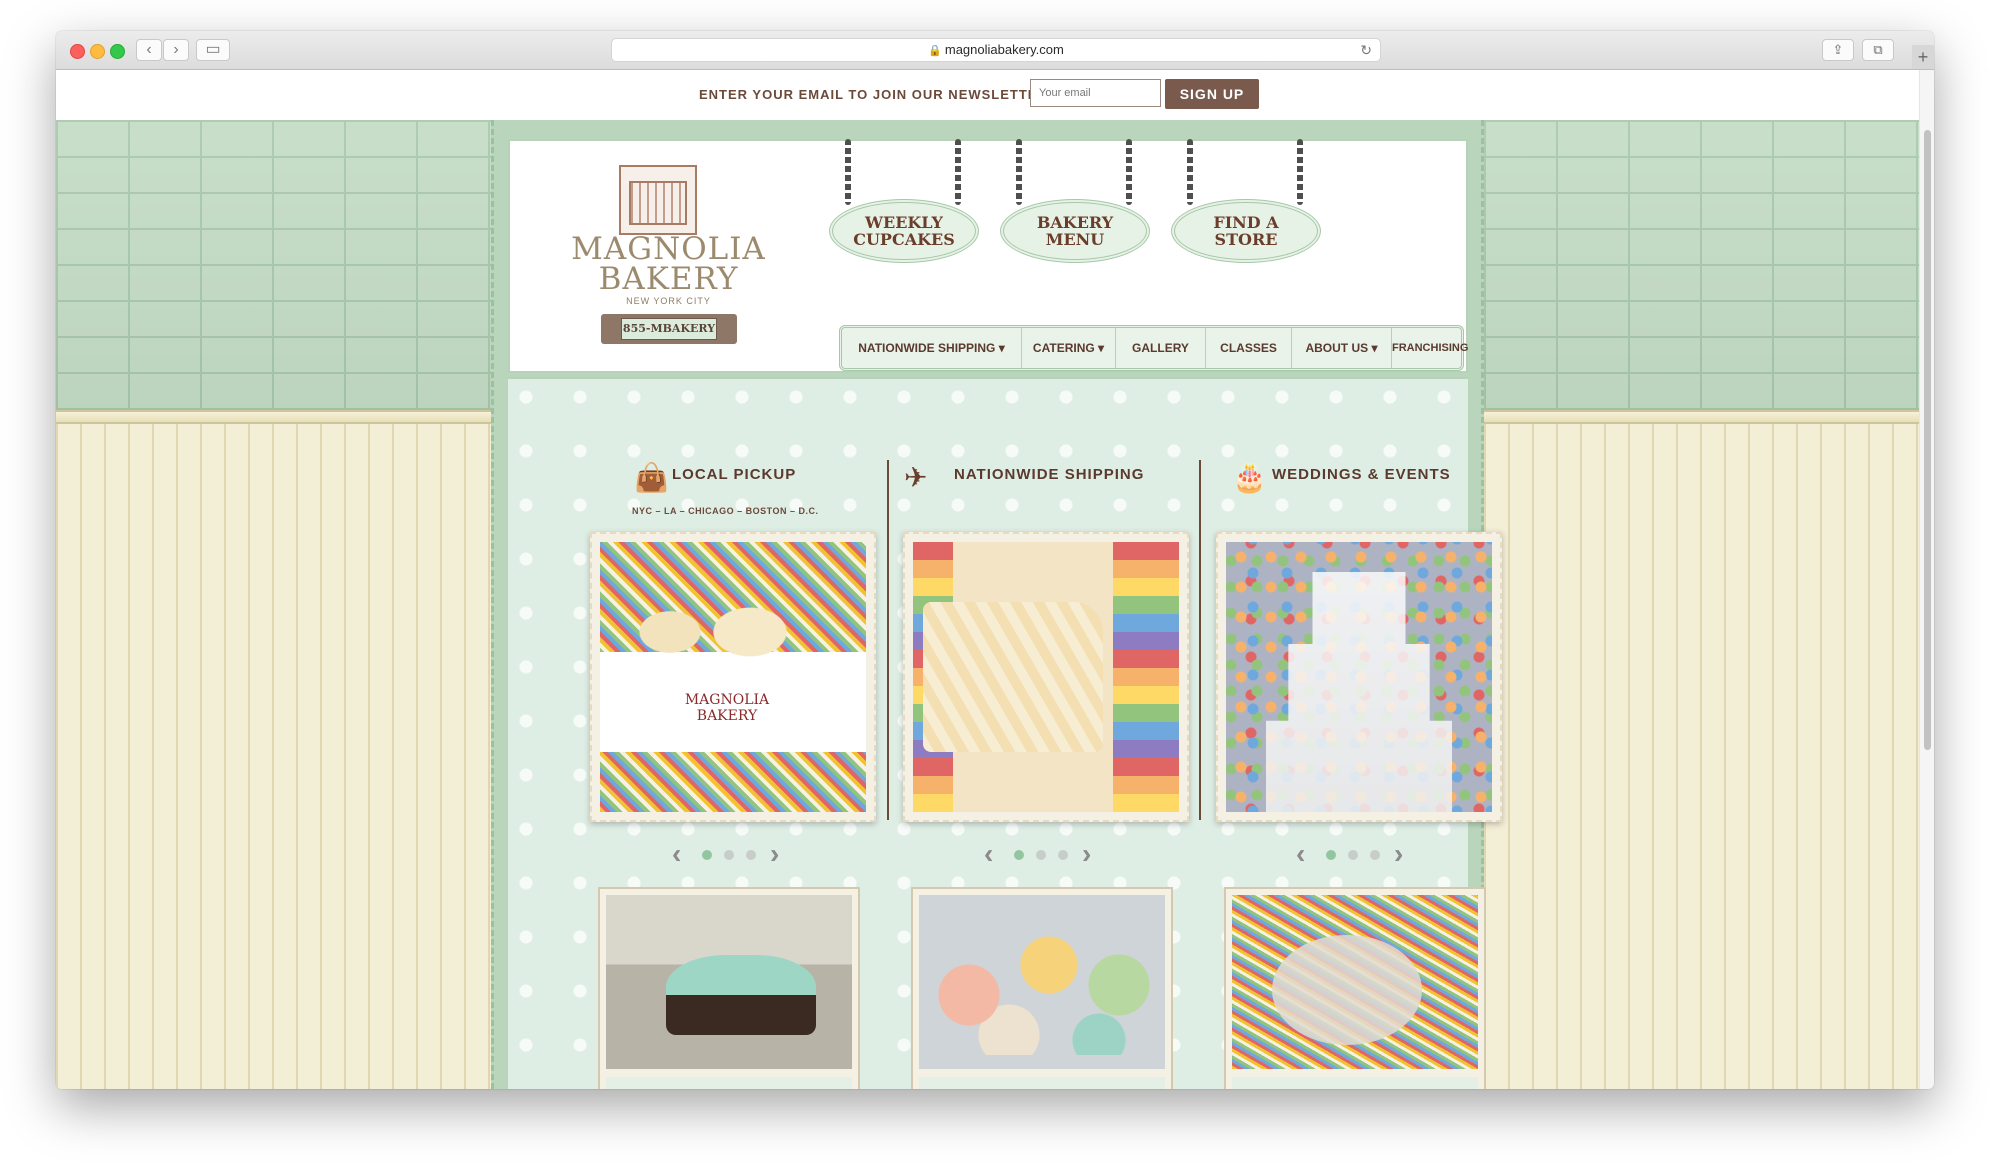 The image size is (1990, 1169). What do you see at coordinates (1161, 348) in the screenshot?
I see `nav-gallery: GALLERY` at bounding box center [1161, 348].